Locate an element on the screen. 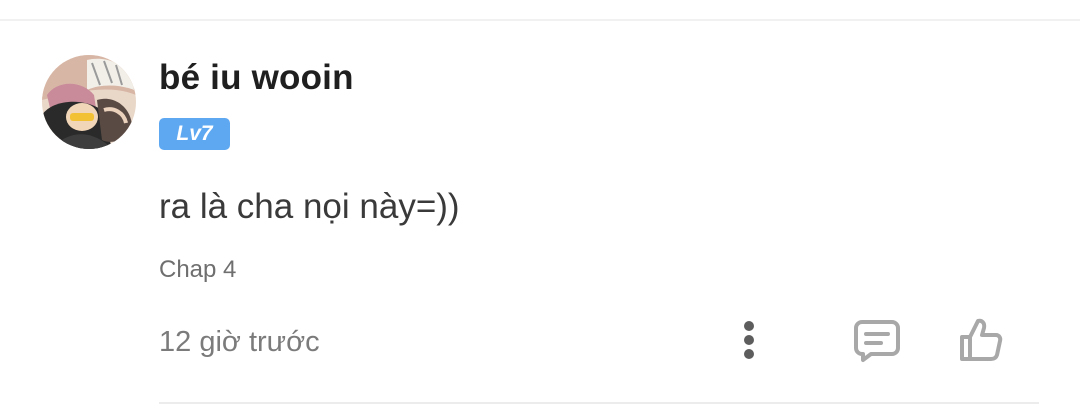 The height and width of the screenshot is (406, 1080). bottom-divider is located at coordinates (599, 403).